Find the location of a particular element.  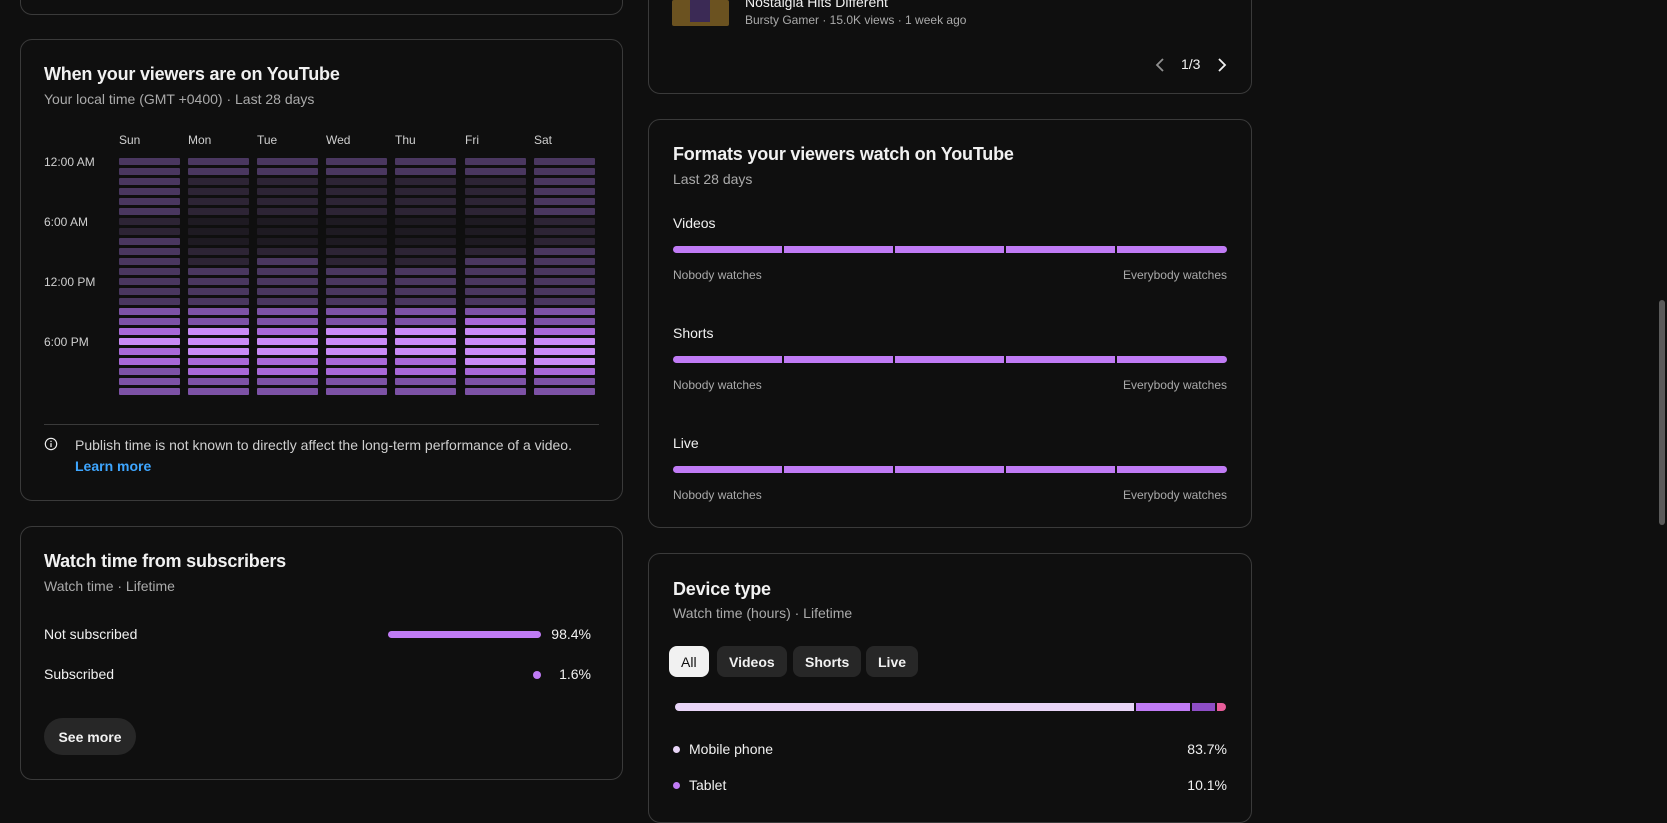

chip-all: All is located at coordinates (689, 661).